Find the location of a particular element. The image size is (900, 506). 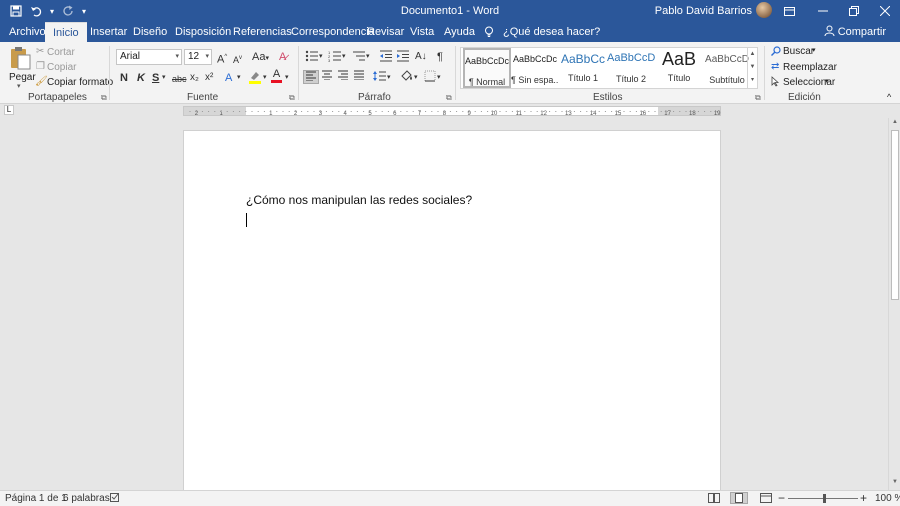

cut-button: Cortar is located at coordinates (61, 52).